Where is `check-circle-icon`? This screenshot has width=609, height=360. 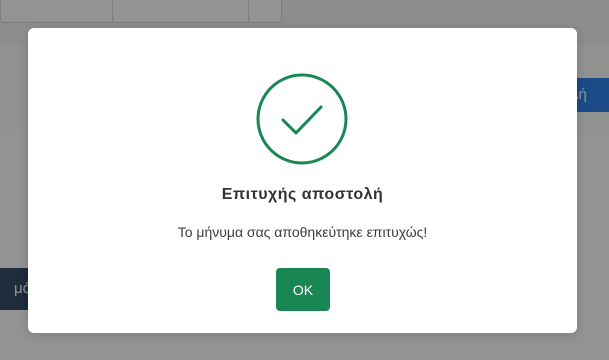
check-circle-icon is located at coordinates (302, 119).